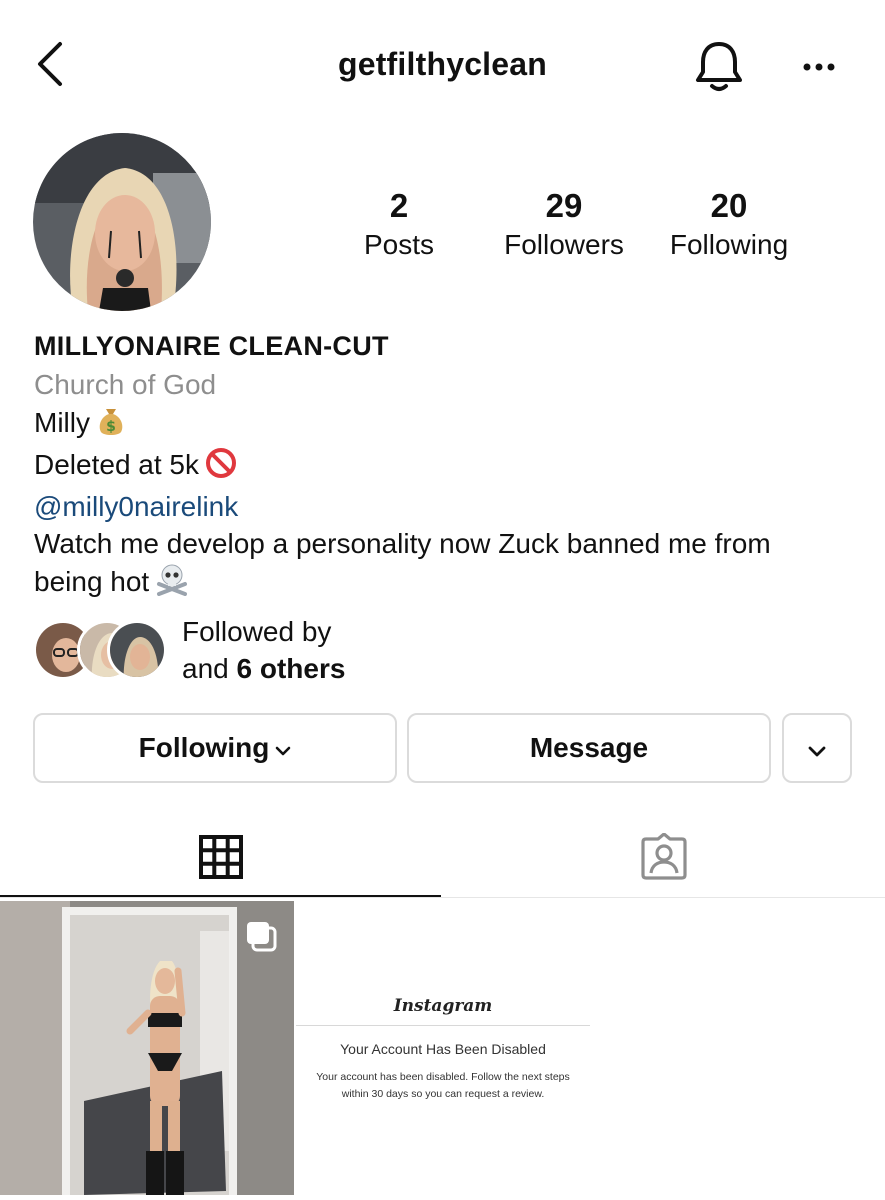 The height and width of the screenshot is (1200, 885). What do you see at coordinates (449, 506) in the screenshot?
I see `bio-link: @milly0nairelink` at bounding box center [449, 506].